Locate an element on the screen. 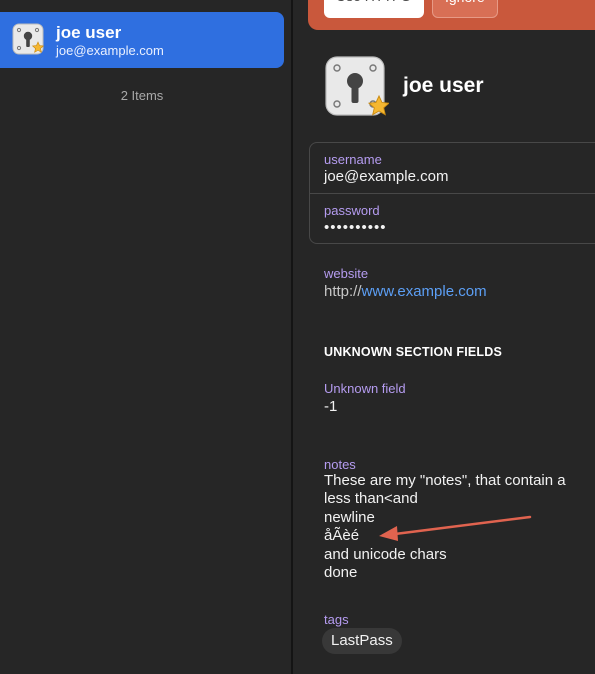 This screenshot has width=595, height=674. password-value: •••••••••• is located at coordinates (355, 227).